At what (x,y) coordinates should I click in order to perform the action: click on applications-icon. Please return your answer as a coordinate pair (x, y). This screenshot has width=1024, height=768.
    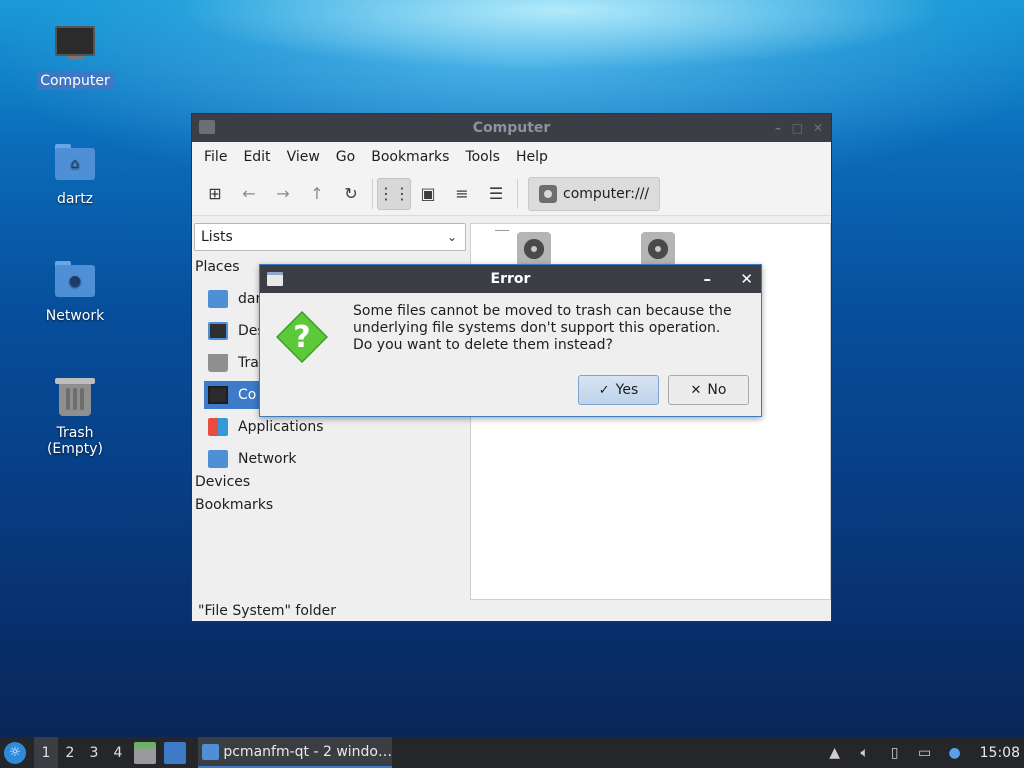
    Looking at the image, I should click on (218, 427).